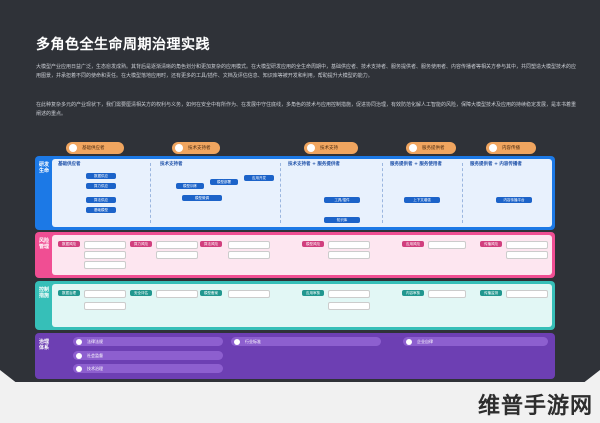 The width and height of the screenshot is (600, 423). What do you see at coordinates (496, 164) in the screenshot?
I see `column-head: 服务提供者 + 内容传播者` at bounding box center [496, 164].